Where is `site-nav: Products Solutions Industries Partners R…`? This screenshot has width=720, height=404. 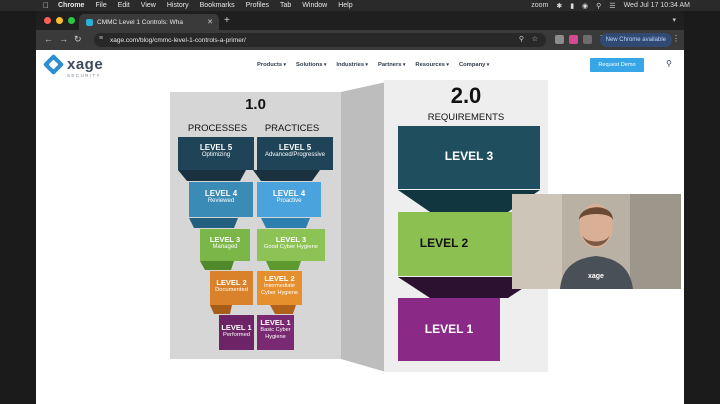 site-nav: Products Solutions Industries Partners R… is located at coordinates (373, 65).